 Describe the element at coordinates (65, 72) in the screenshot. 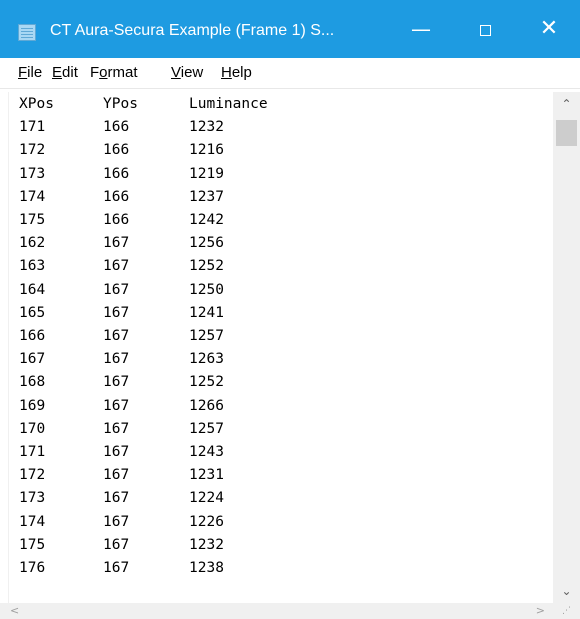

I see `menu-edit: Edit` at that location.